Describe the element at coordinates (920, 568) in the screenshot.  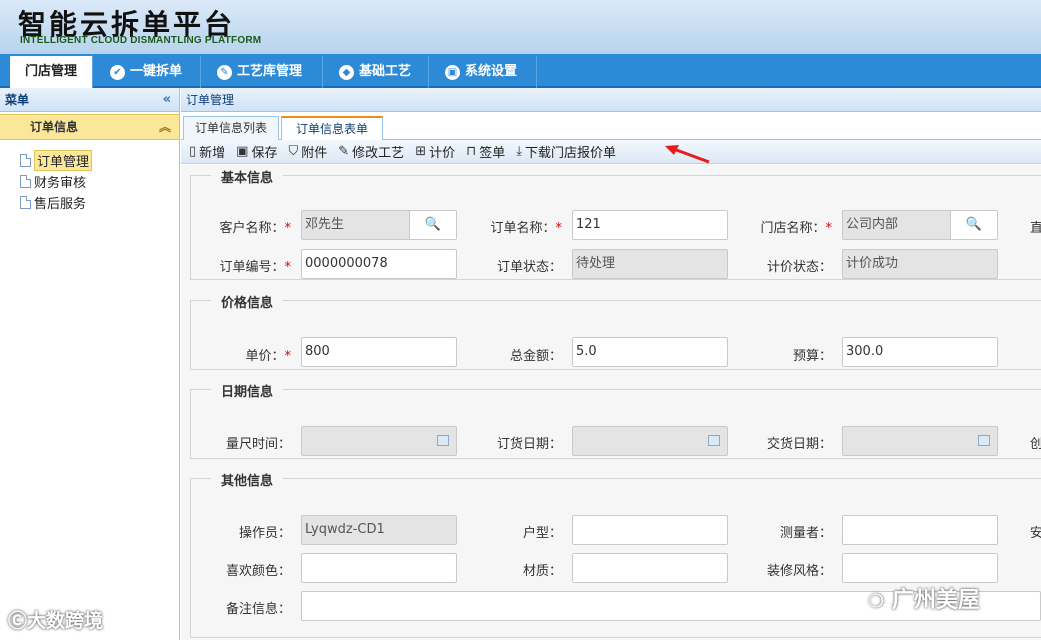
I see `decoration-style-field` at that location.